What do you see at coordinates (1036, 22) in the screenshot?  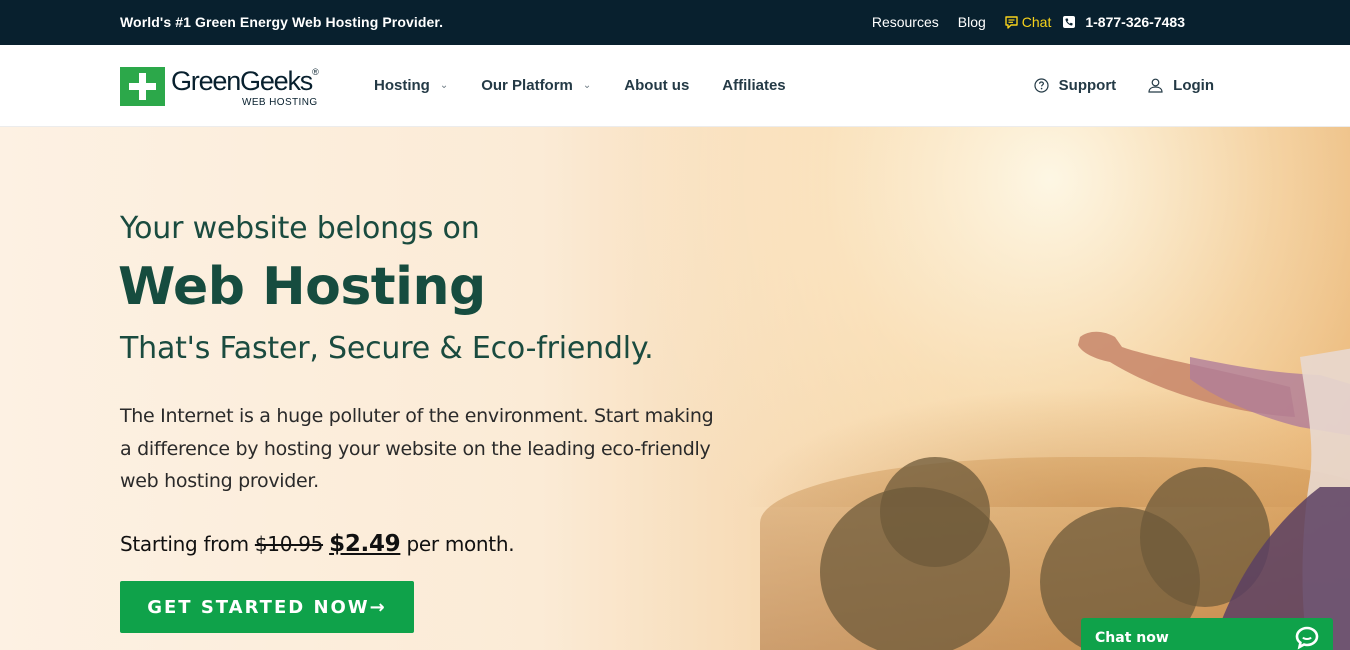 I see `chat-label: Chat` at bounding box center [1036, 22].